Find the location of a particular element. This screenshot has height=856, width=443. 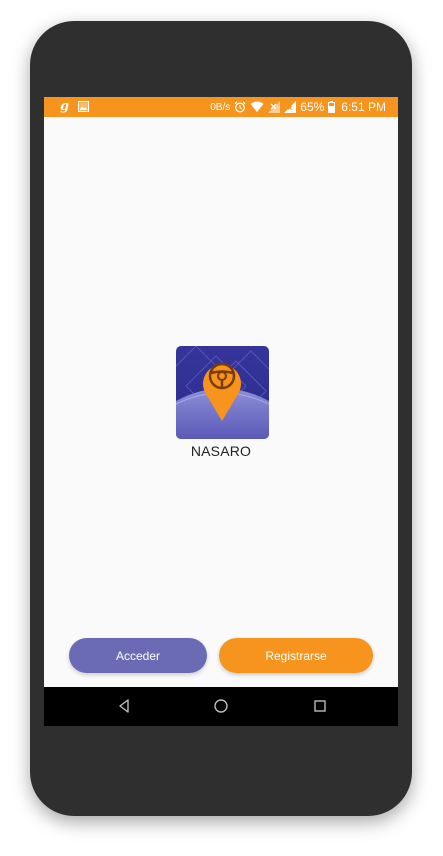

status-bar: g 0B/s 65% 6:51 PM is located at coordinates (221, 107).